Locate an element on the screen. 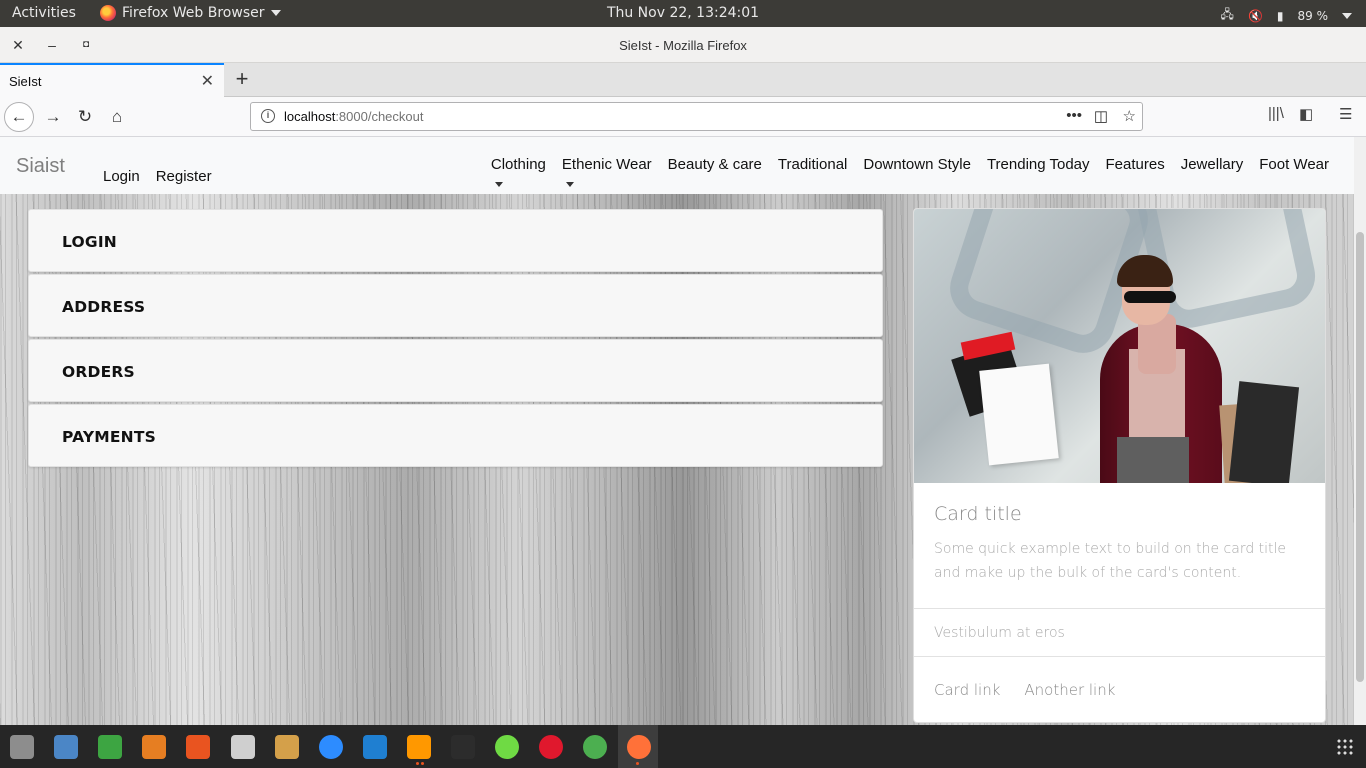  accordion-label: PAYMENTS is located at coordinates (109, 437).